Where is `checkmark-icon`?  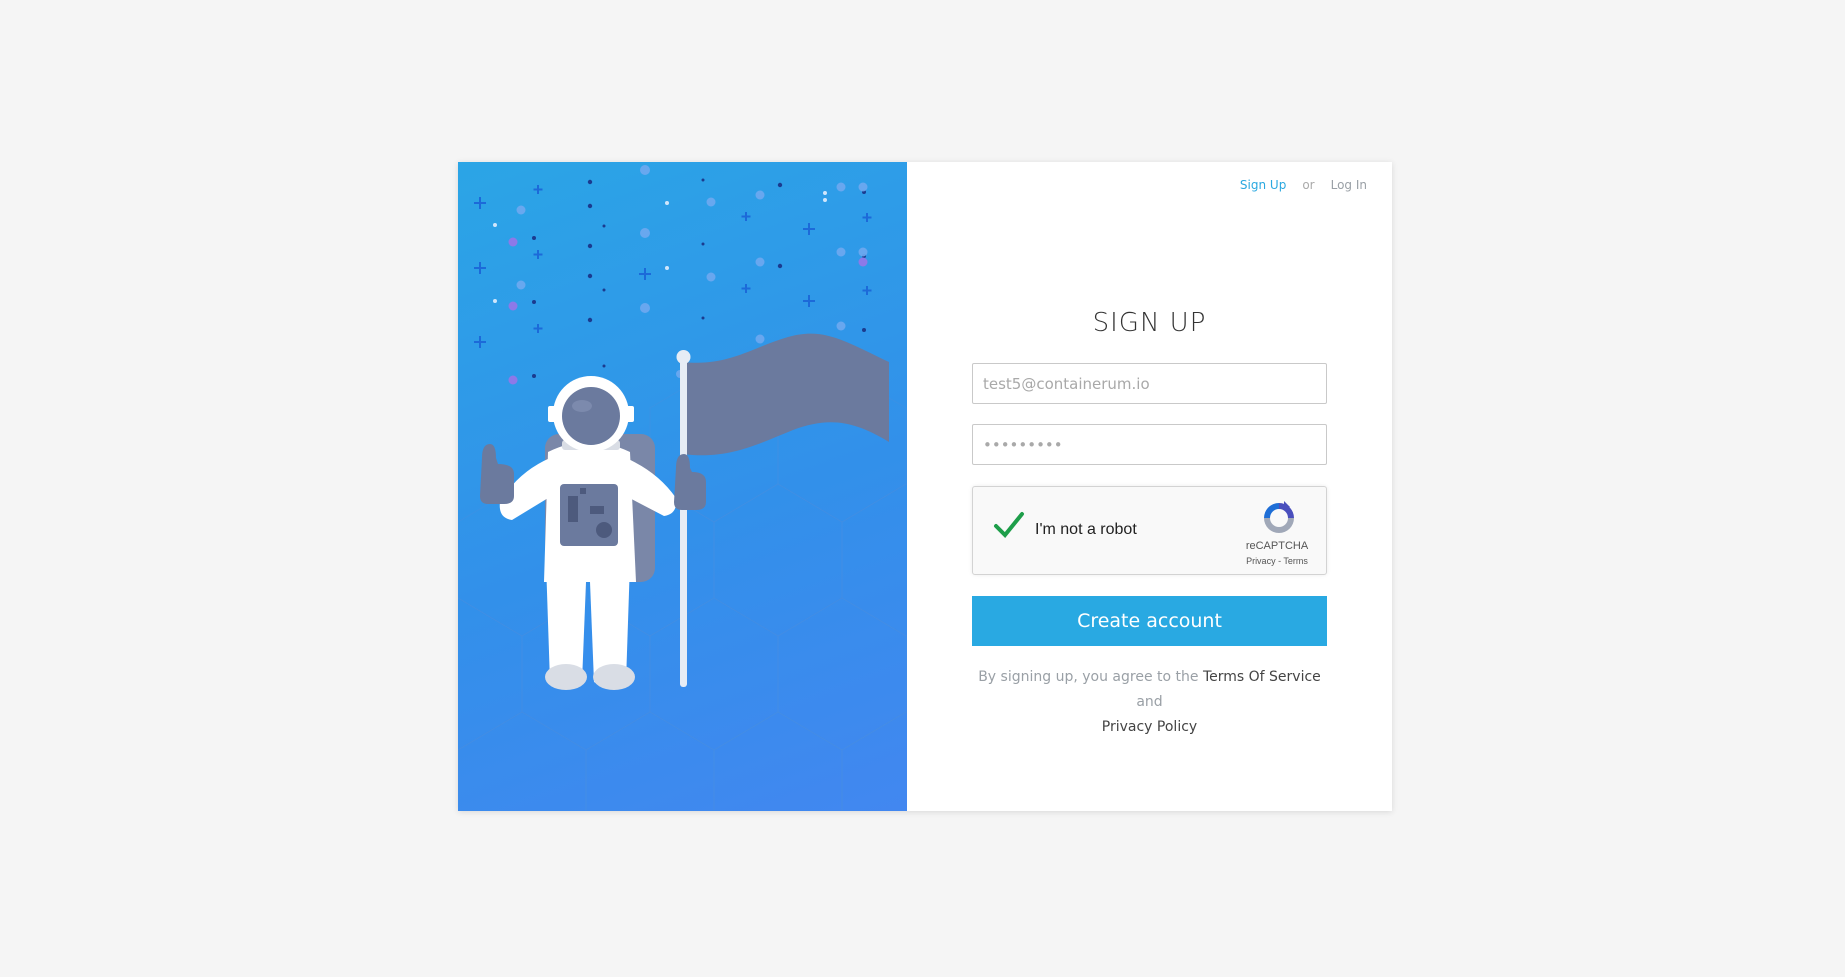
checkmark-icon is located at coordinates (1009, 525).